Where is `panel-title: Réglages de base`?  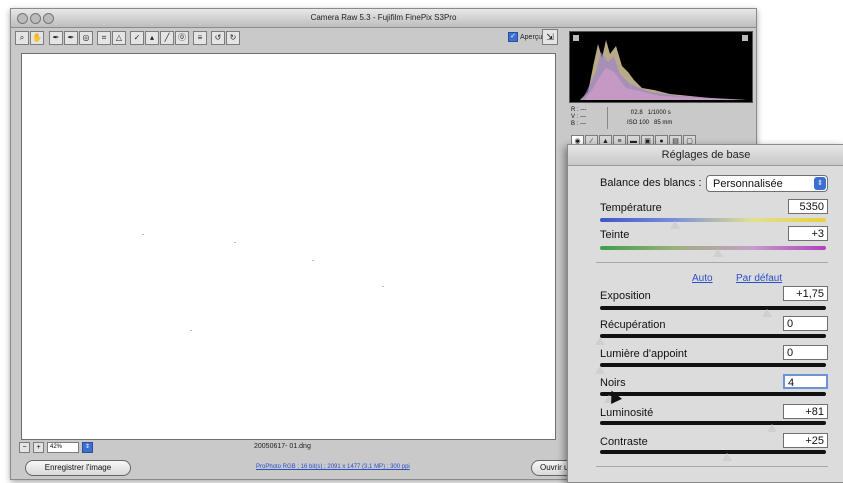 panel-title: Réglages de base is located at coordinates (705, 155).